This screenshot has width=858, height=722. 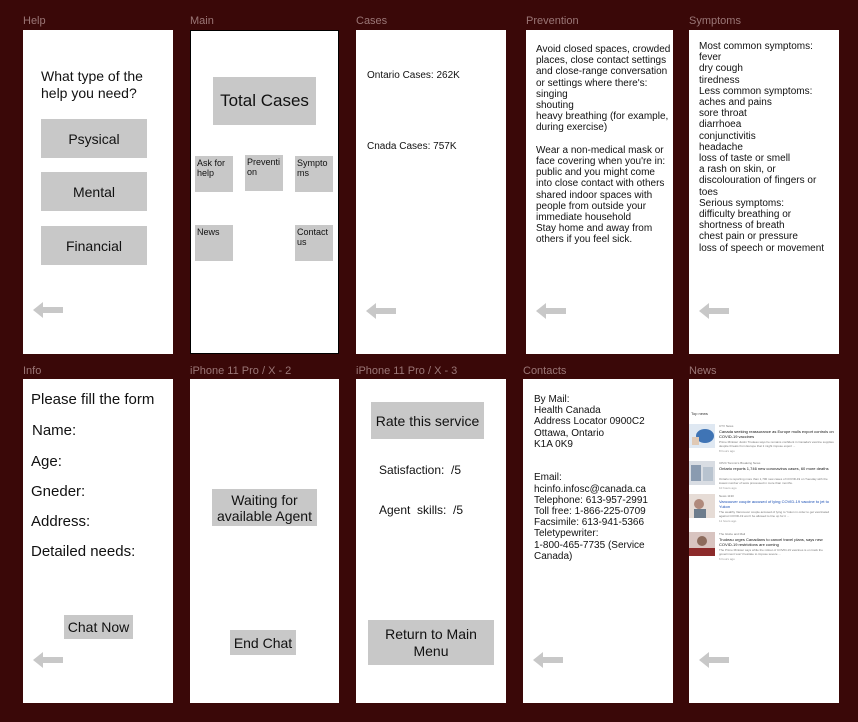 I want to click on symptom-line: shortness of breath, so click(x=742, y=226).